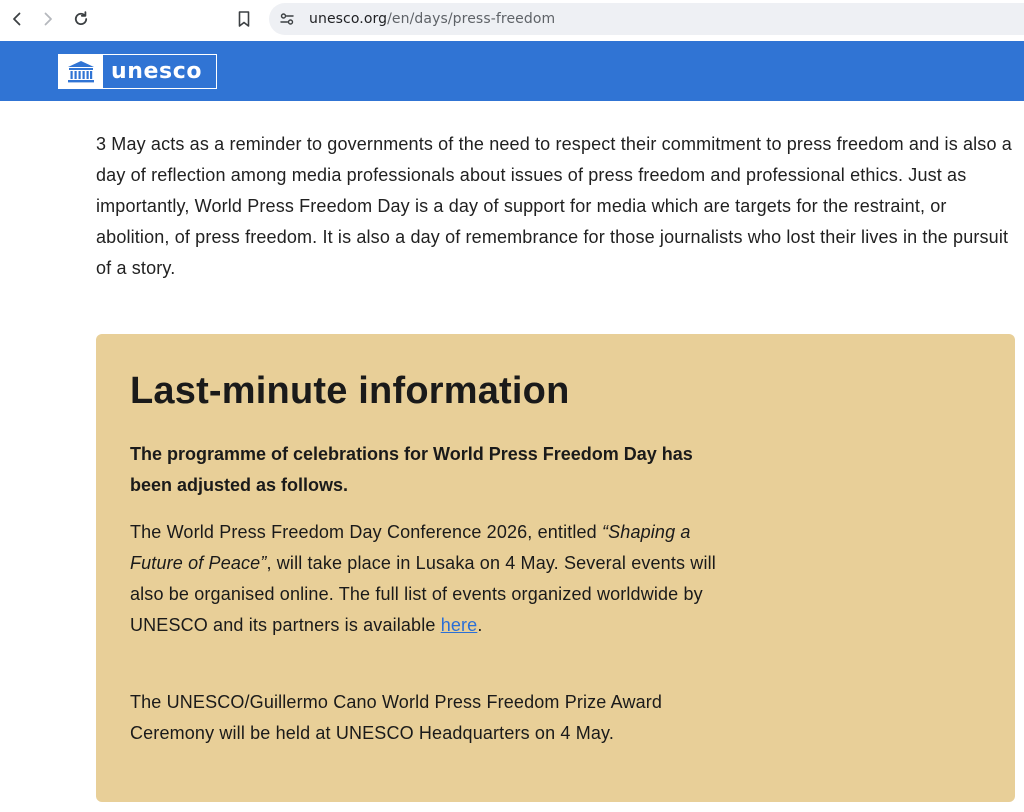 The image size is (1024, 812). I want to click on browser-toolbar: unesco.org/en/days/press-freedom, so click(512, 20).